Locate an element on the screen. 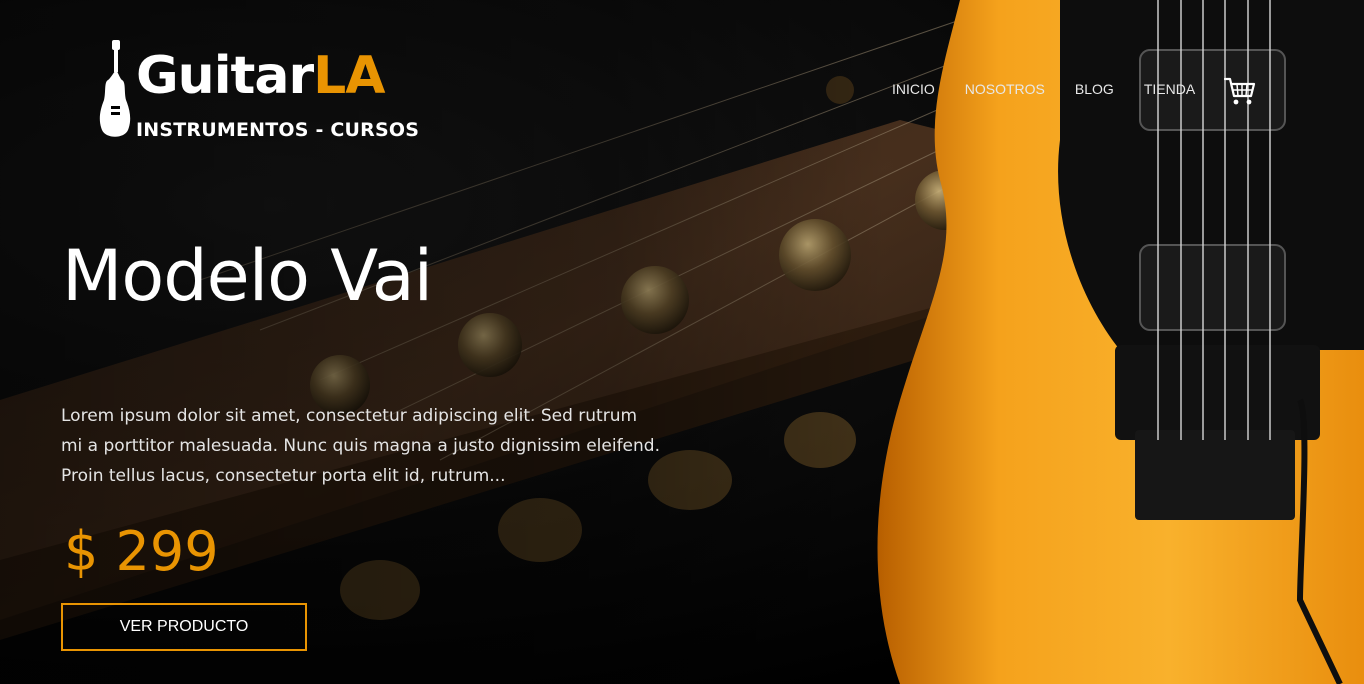 The width and height of the screenshot is (1364, 684). guitar-icon is located at coordinates (115, 88).